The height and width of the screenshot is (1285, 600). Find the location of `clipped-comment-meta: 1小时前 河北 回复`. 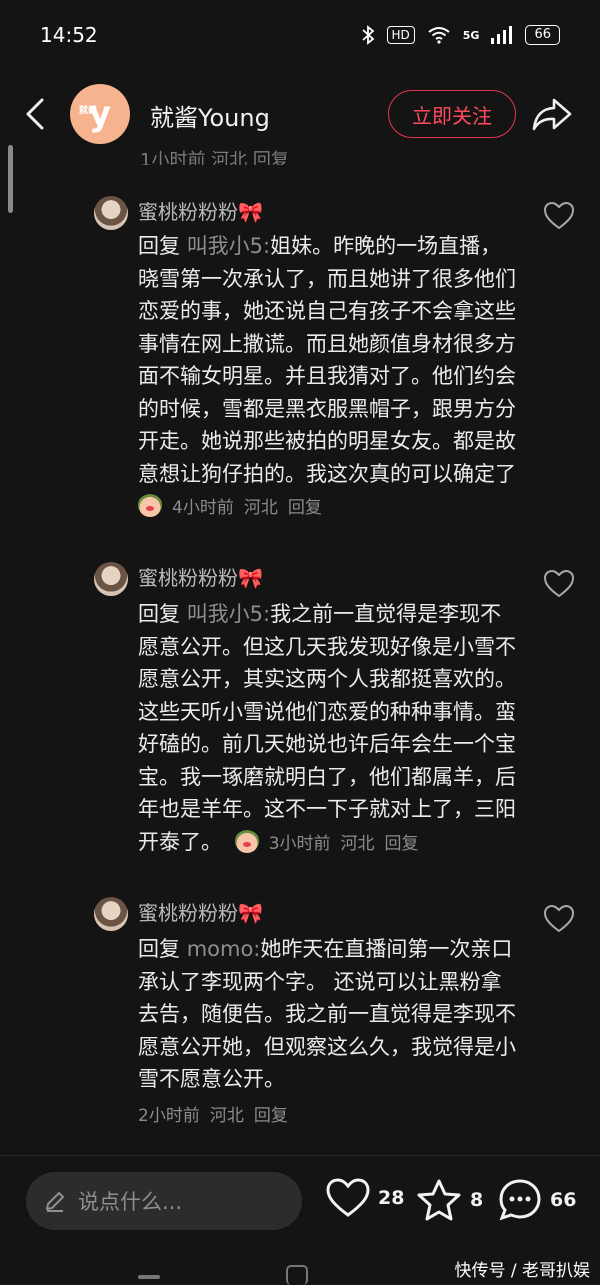

clipped-comment-meta: 1小时前 河北 回复 is located at coordinates (214, 157).